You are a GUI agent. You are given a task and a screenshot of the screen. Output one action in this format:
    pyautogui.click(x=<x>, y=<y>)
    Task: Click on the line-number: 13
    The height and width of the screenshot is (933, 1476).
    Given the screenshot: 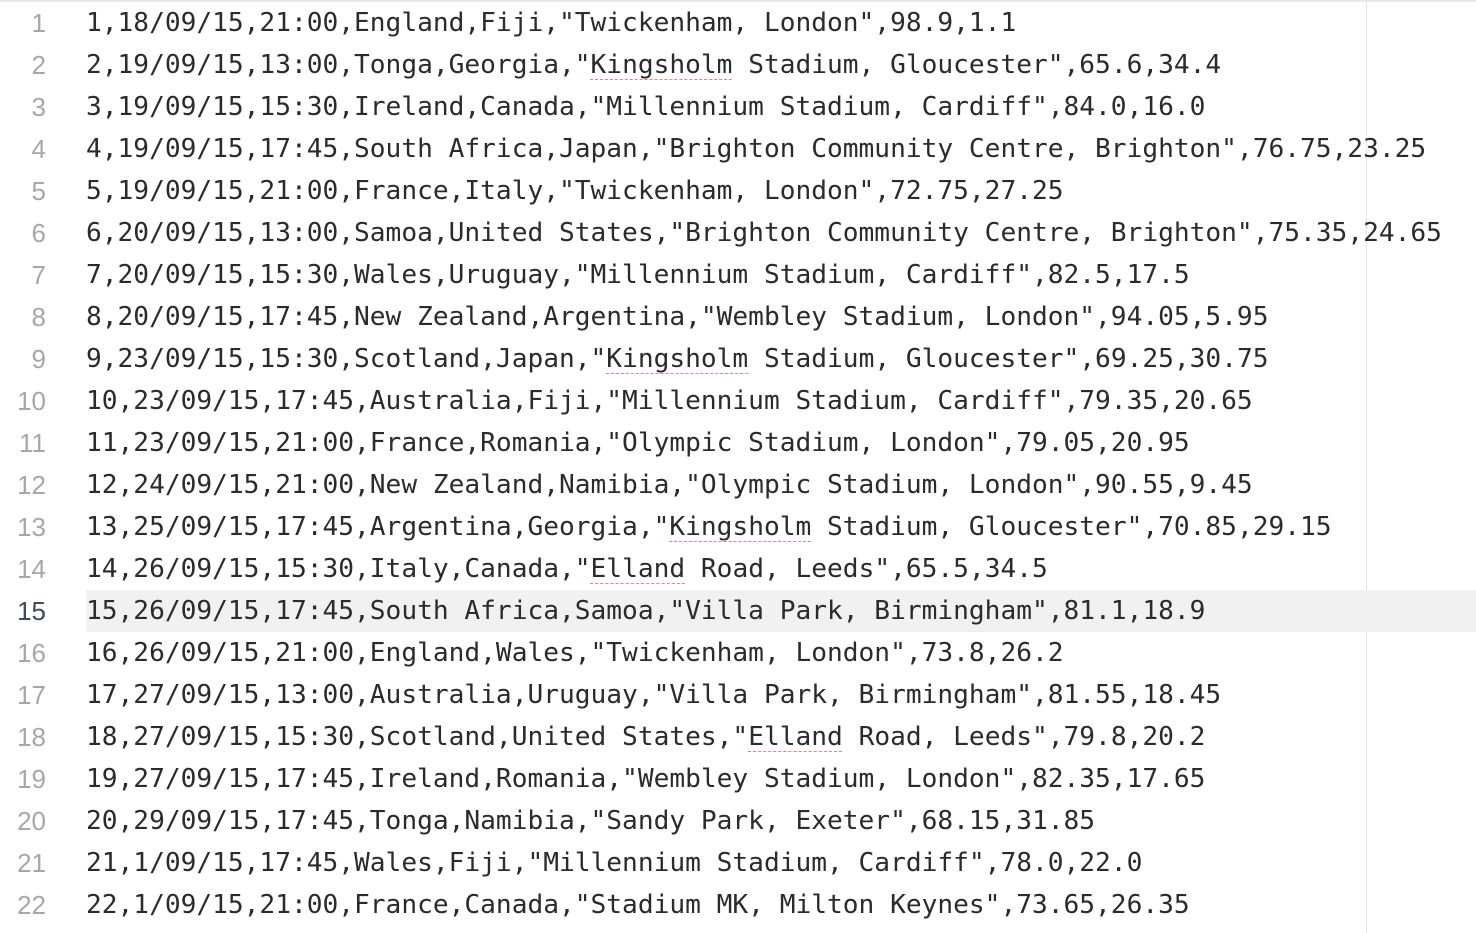 What is the action you would take?
    pyautogui.click(x=31, y=527)
    